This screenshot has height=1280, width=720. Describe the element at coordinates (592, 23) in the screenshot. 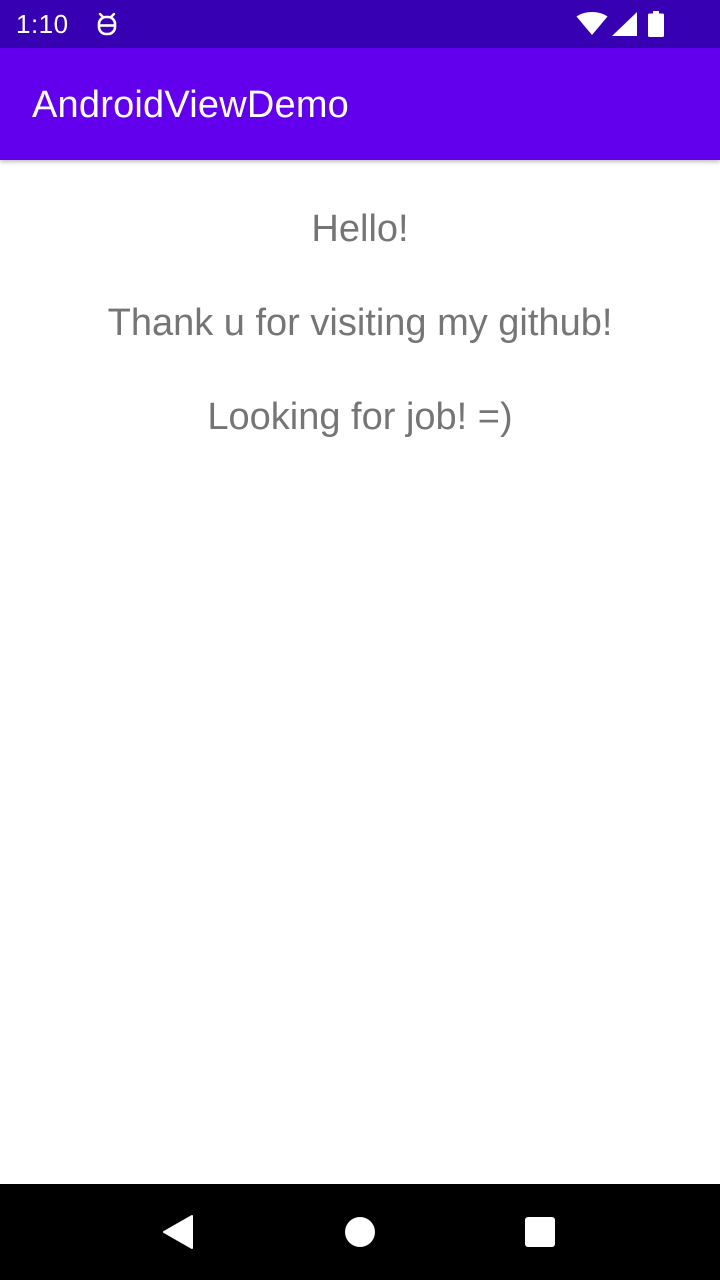

I see `wifi-icon` at that location.